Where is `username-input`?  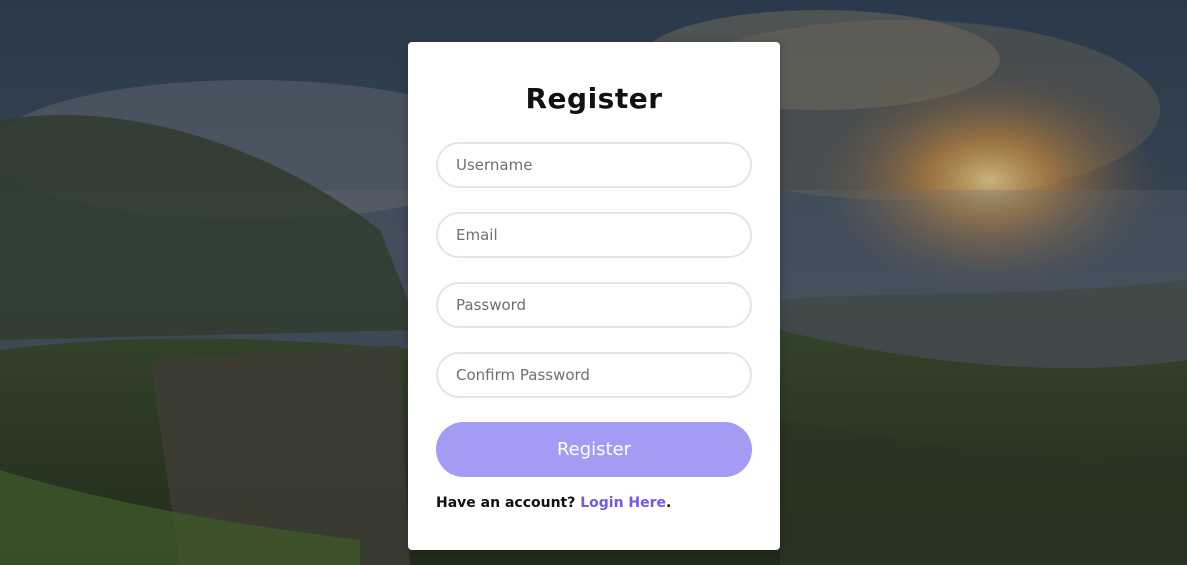 username-input is located at coordinates (594, 165).